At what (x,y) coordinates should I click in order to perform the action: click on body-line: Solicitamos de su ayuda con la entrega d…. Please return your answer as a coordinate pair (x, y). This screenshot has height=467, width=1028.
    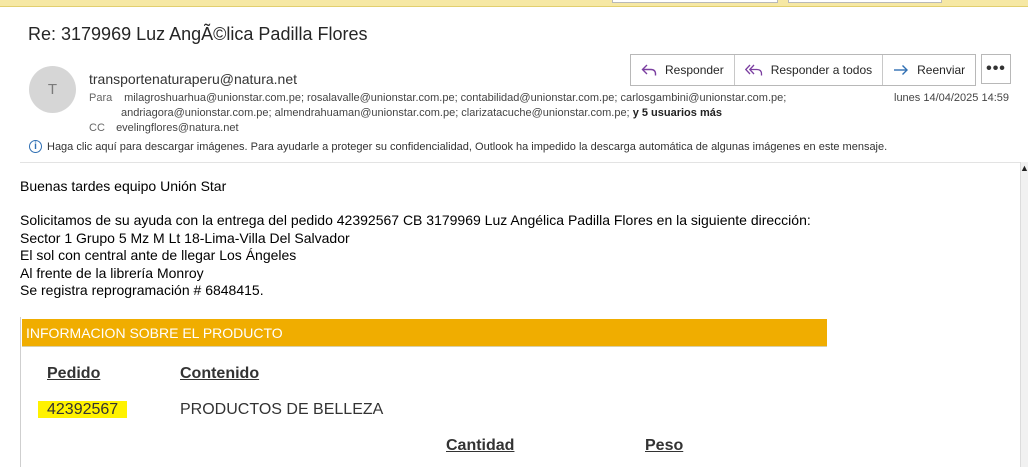
    Looking at the image, I should click on (415, 220).